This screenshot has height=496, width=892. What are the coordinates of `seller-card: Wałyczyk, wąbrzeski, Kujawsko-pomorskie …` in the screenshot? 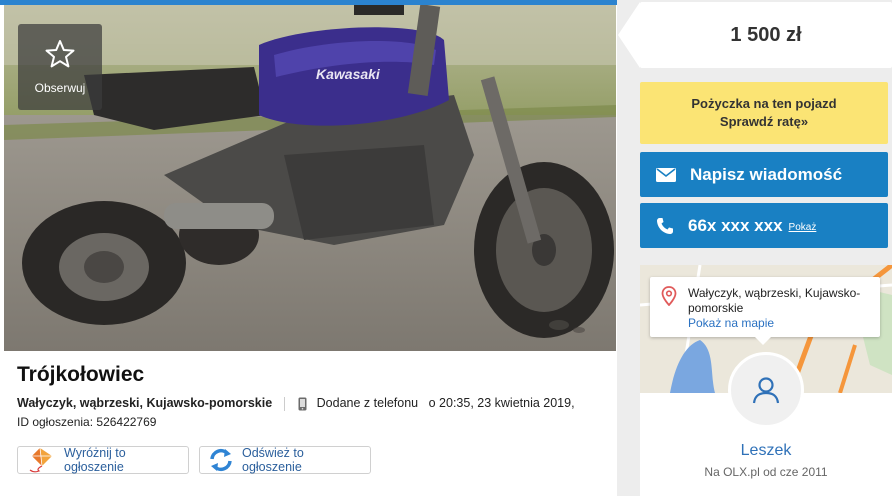 It's located at (766, 380).